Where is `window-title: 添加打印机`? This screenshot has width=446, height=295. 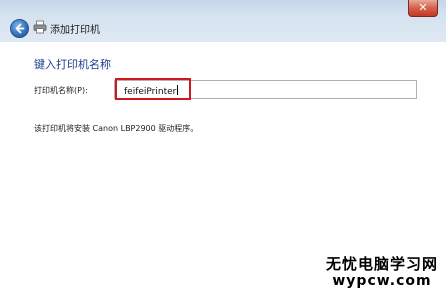
window-title: 添加打印机 is located at coordinates (75, 30).